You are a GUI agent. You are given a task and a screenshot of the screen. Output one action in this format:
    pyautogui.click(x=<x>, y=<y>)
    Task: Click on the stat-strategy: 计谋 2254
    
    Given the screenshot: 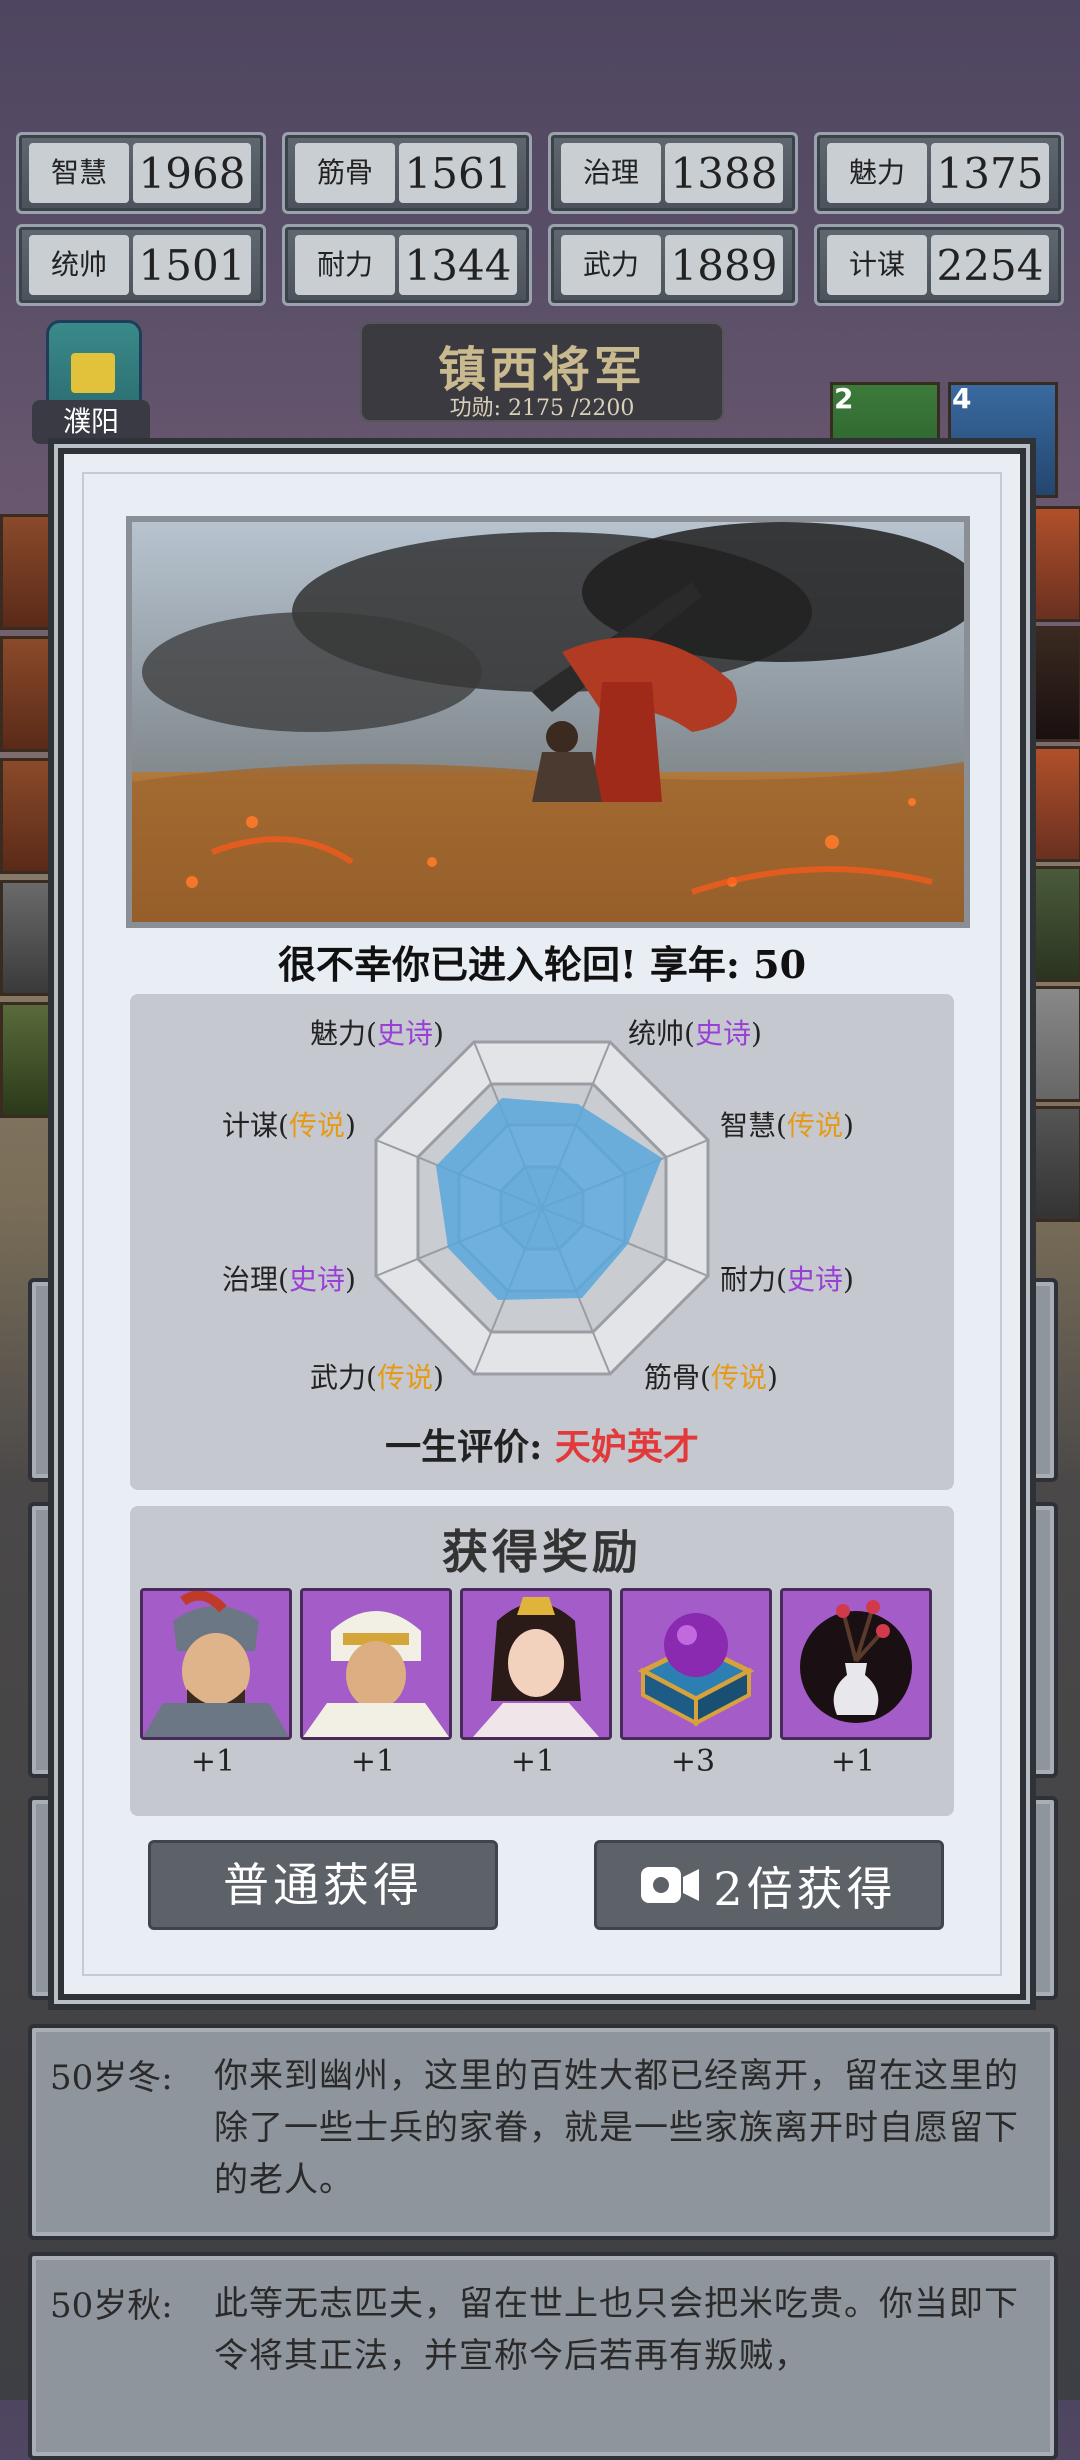 What is the action you would take?
    pyautogui.click(x=939, y=265)
    